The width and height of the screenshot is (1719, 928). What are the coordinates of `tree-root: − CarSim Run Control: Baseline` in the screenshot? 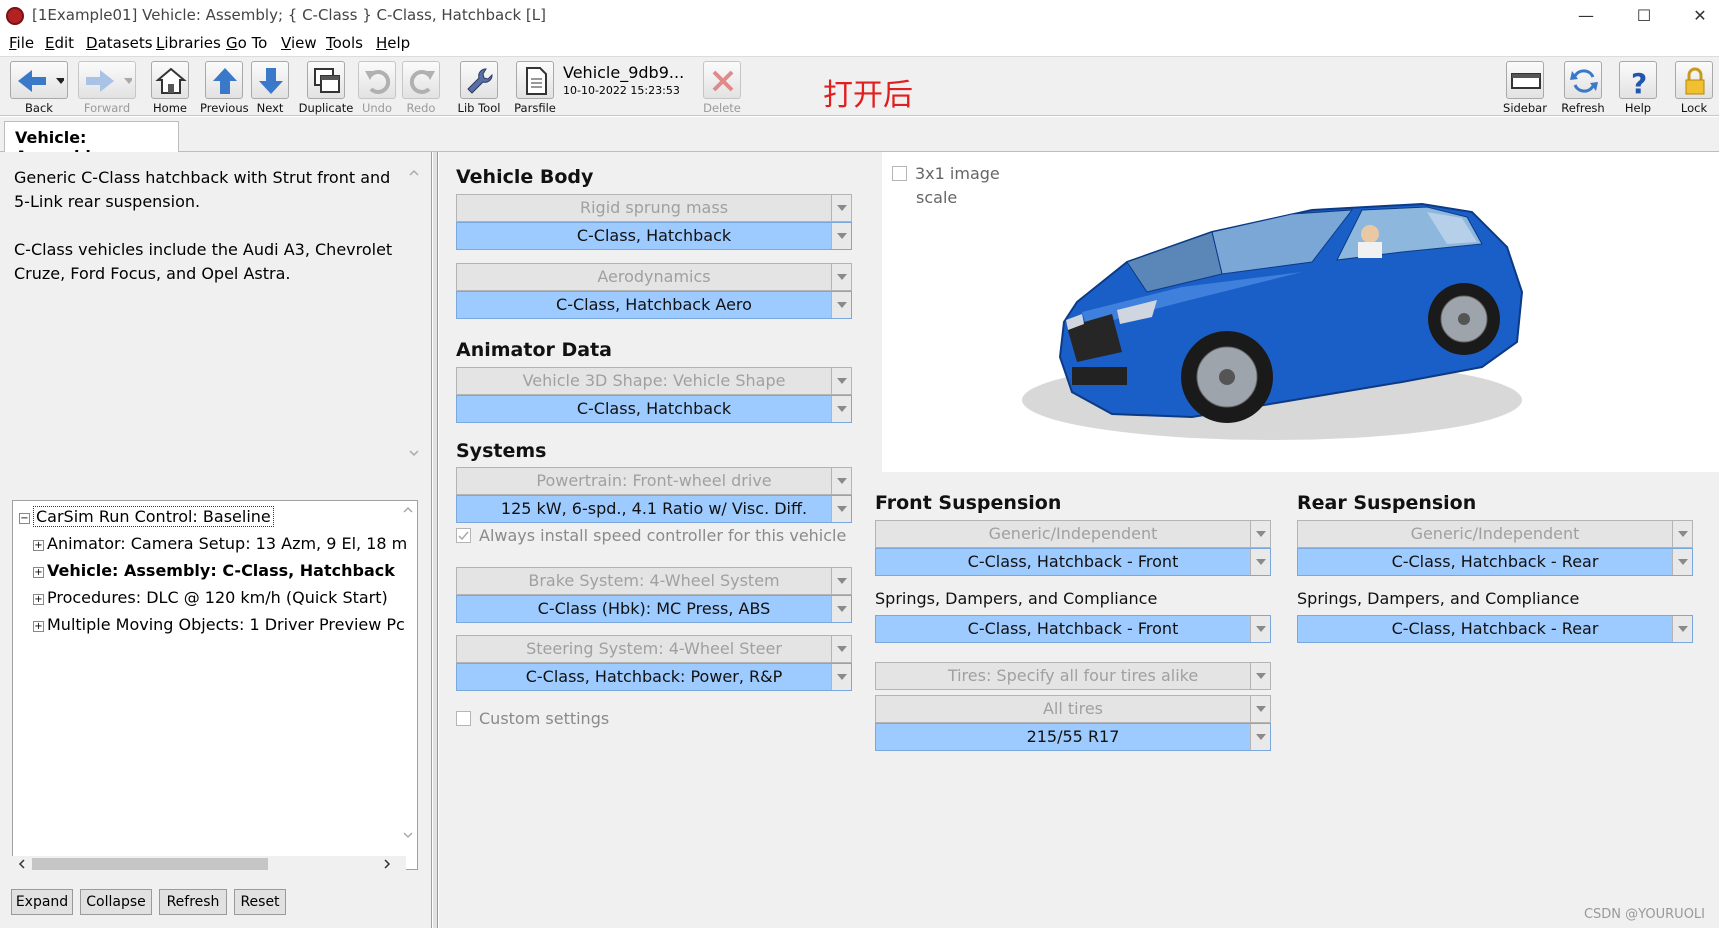 It's located at (146, 516).